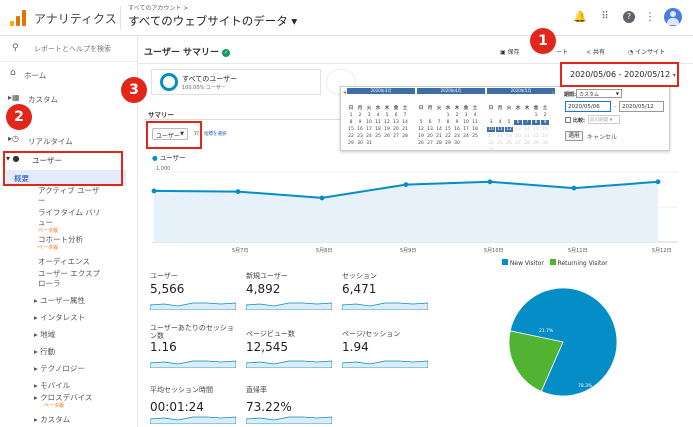 This screenshot has height=427, width=693. What do you see at coordinates (599, 120) in the screenshot?
I see `compare-value: 前の期間` at bounding box center [599, 120].